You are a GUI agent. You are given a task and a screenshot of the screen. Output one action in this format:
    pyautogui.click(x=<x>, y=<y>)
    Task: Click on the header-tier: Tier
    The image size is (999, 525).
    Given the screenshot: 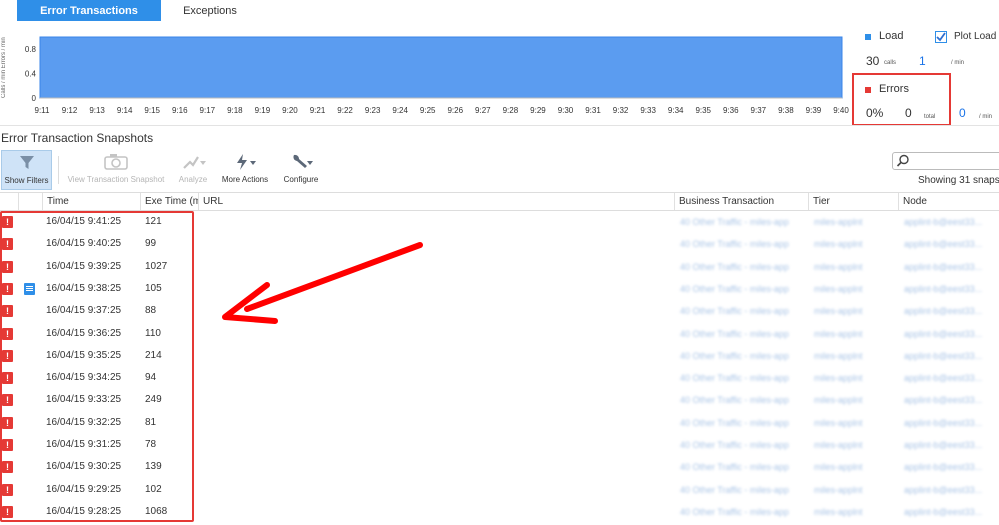 What is the action you would take?
    pyautogui.click(x=853, y=201)
    